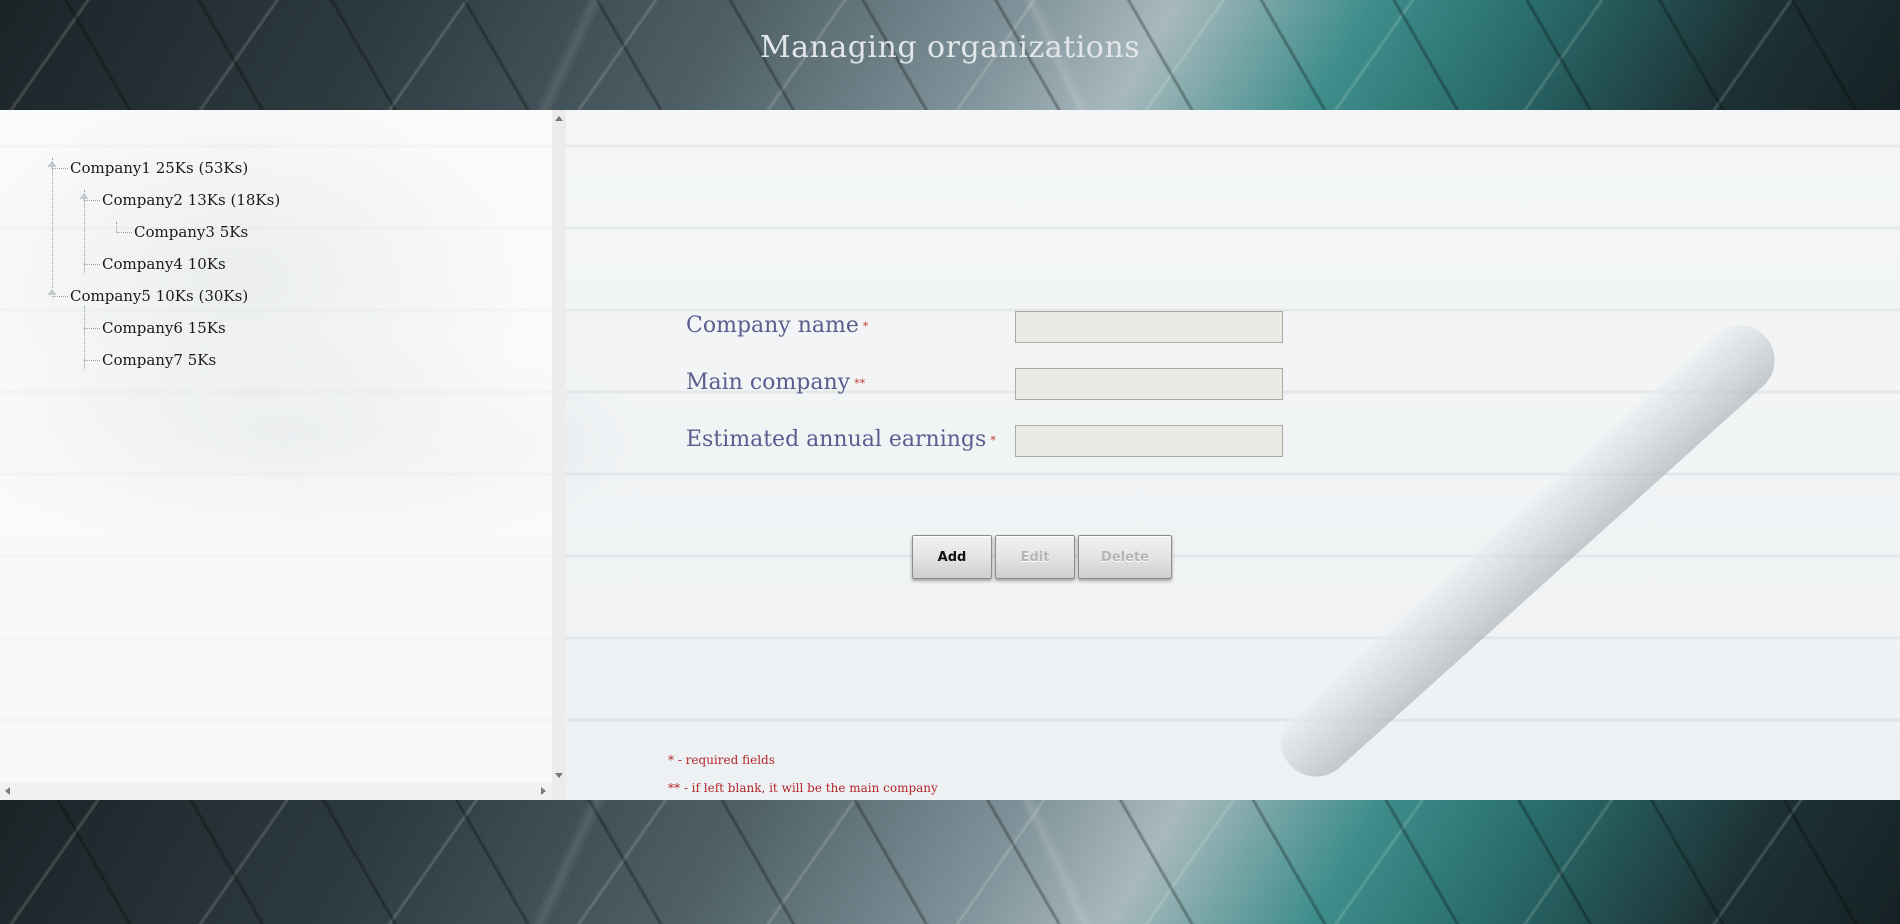 This screenshot has width=1900, height=924. Describe the element at coordinates (721, 760) in the screenshot. I see `required-fields-note: * - required fields` at that location.